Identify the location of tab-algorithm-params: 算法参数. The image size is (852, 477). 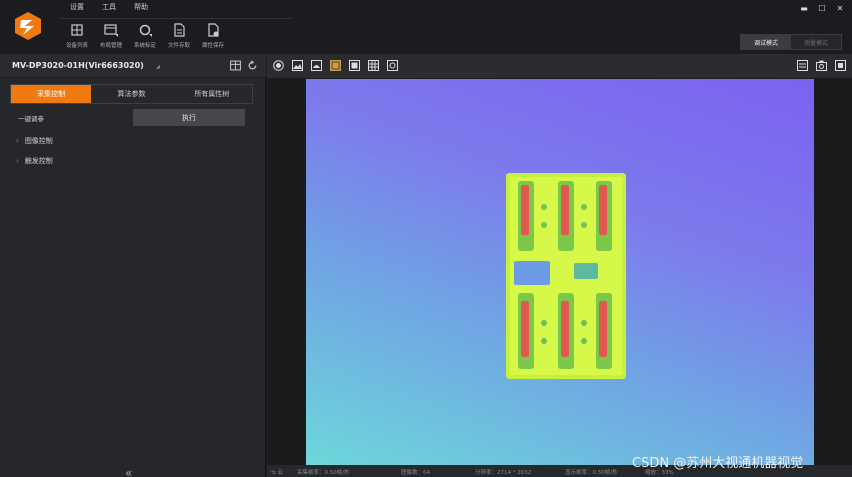
(131, 94).